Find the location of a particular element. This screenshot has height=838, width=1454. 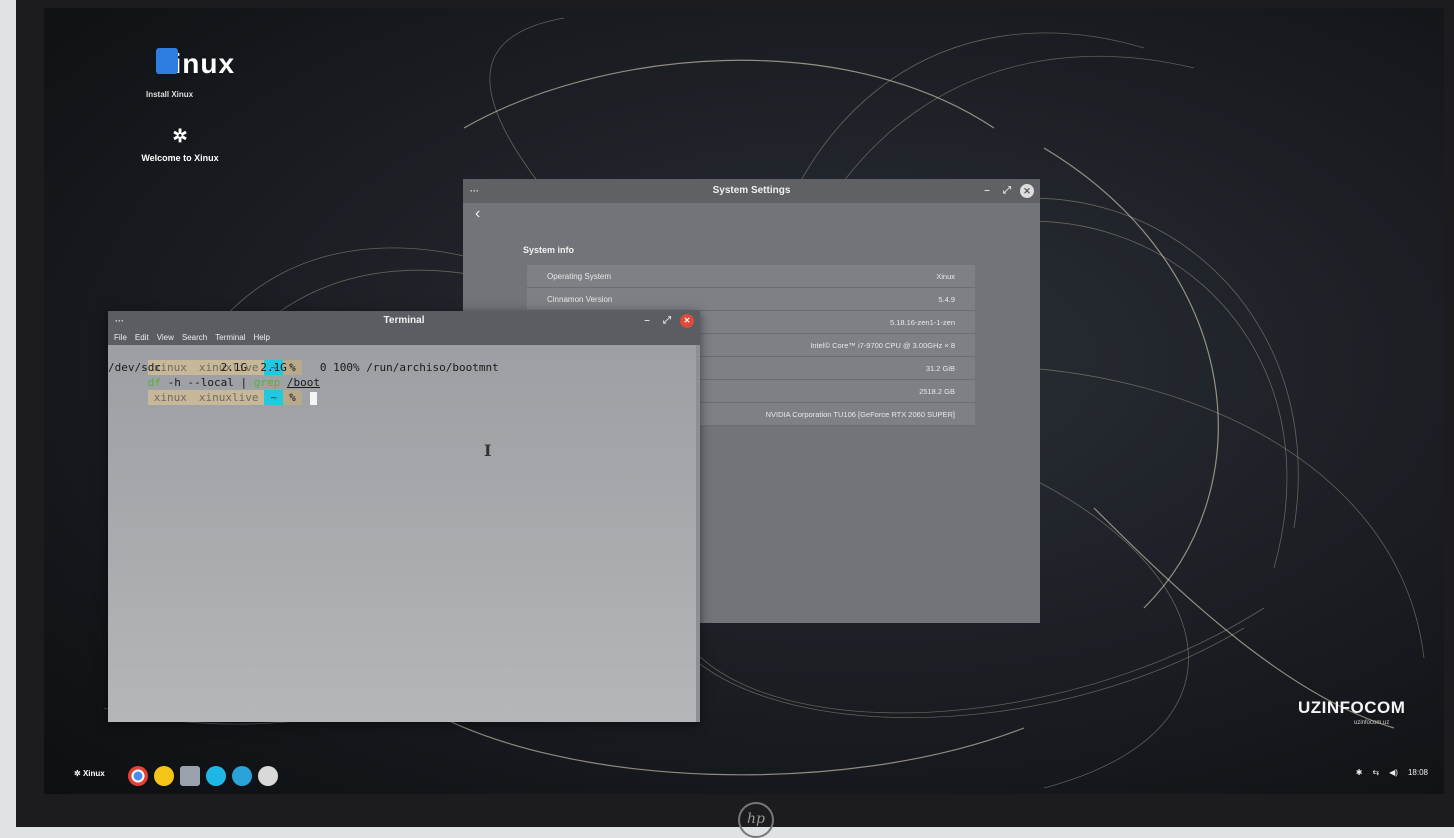

terminal-titlebar: ··· Terminal – ⤢ ✕ is located at coordinates (404, 321).